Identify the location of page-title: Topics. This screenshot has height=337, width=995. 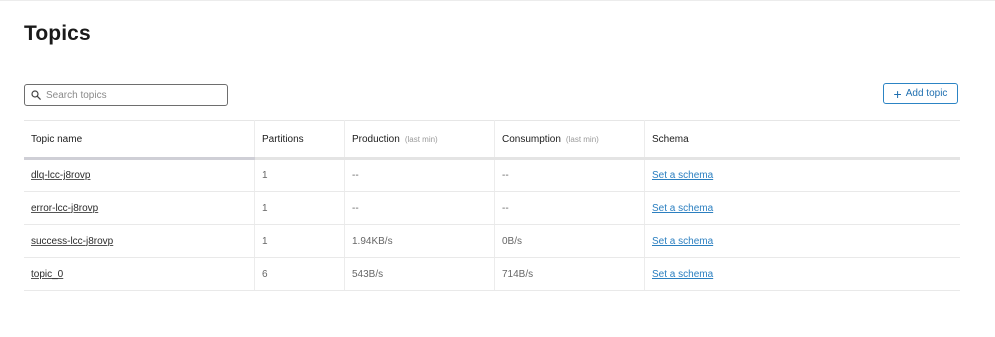
(57, 33).